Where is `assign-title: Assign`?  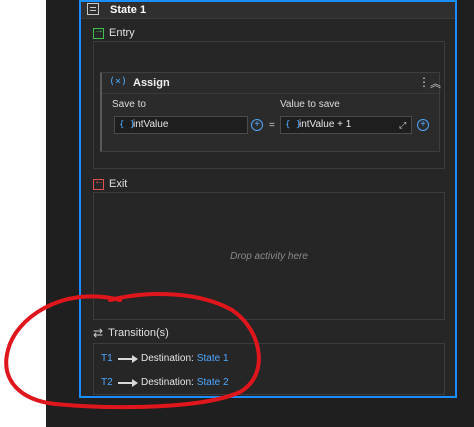
assign-title: Assign is located at coordinates (151, 83).